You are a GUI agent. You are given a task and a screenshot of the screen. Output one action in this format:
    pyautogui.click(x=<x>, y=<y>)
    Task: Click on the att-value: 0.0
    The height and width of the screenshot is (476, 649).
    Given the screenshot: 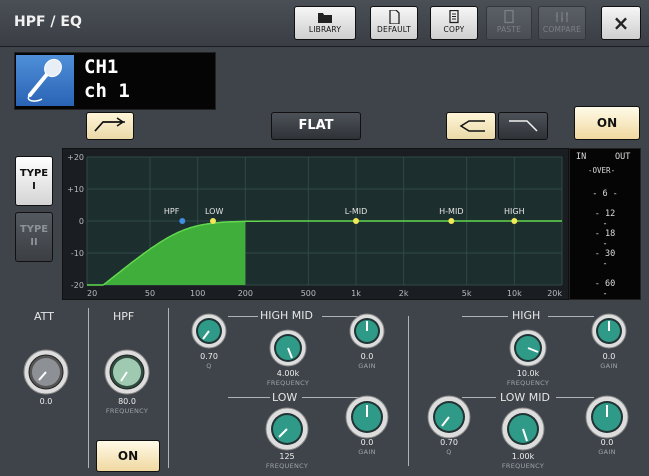 What is the action you would take?
    pyautogui.click(x=46, y=401)
    